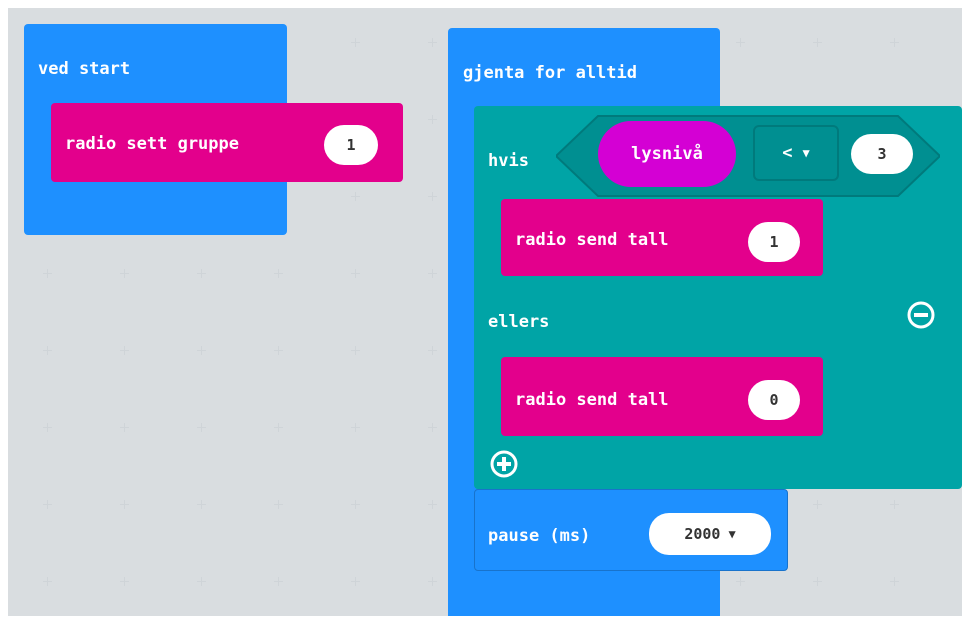 The width and height of the screenshot is (964, 627). I want to click on pause-label: pause (ms), so click(539, 536).